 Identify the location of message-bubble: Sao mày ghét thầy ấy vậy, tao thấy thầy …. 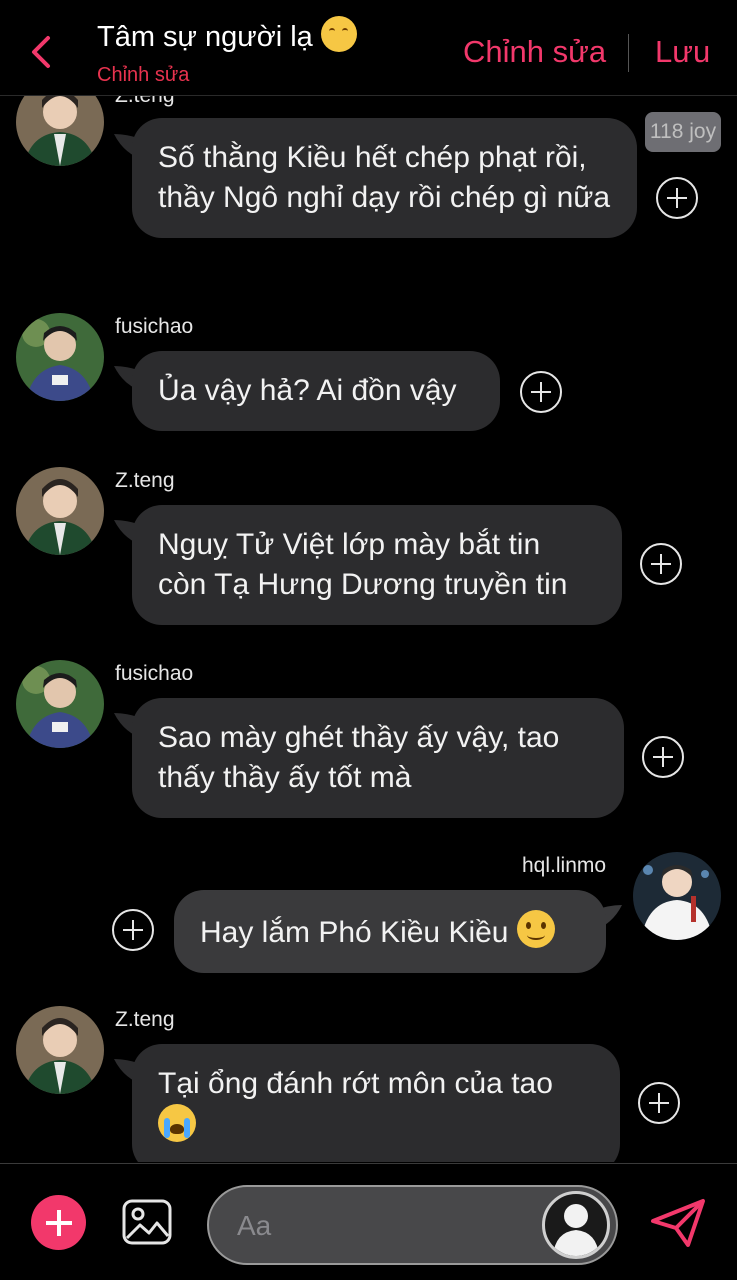
(378, 758).